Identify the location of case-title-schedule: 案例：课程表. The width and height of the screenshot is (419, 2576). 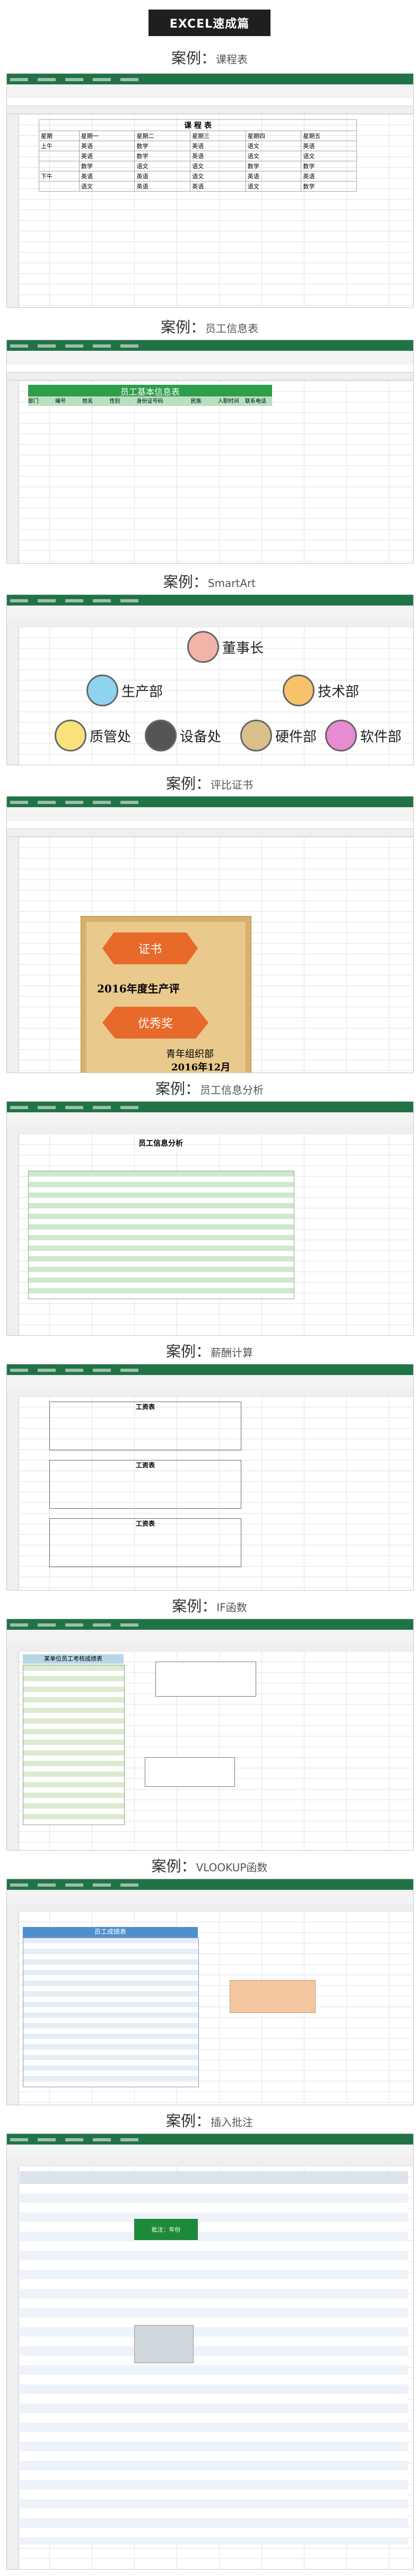
(210, 58).